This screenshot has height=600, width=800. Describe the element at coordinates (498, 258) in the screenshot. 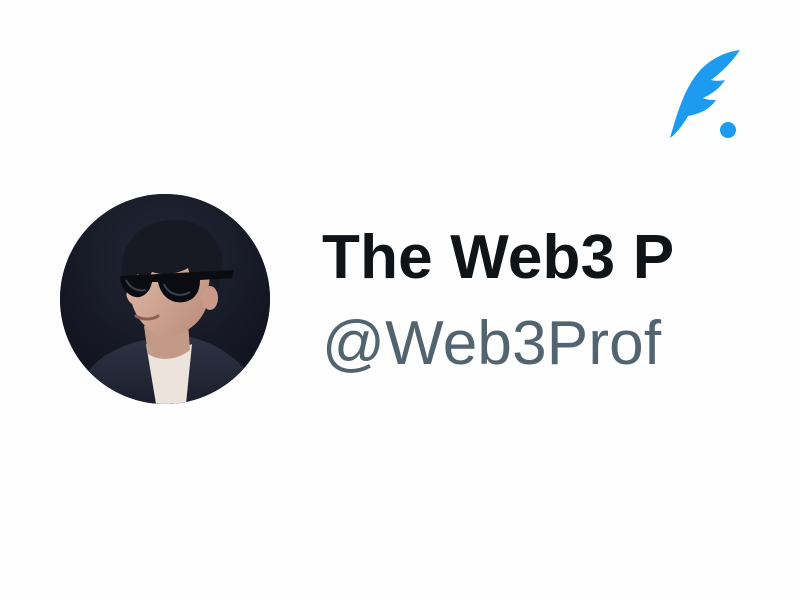

I see `profile-display-name: The Web3 P` at that location.